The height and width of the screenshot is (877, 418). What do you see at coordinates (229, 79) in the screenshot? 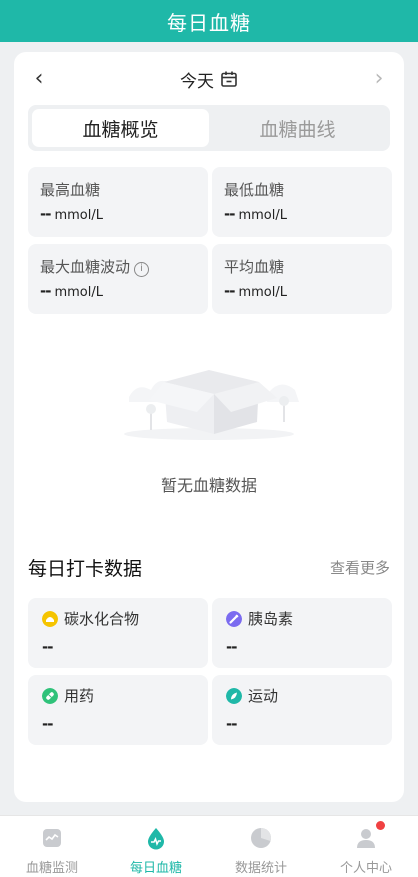
I see `calendar-icon` at bounding box center [229, 79].